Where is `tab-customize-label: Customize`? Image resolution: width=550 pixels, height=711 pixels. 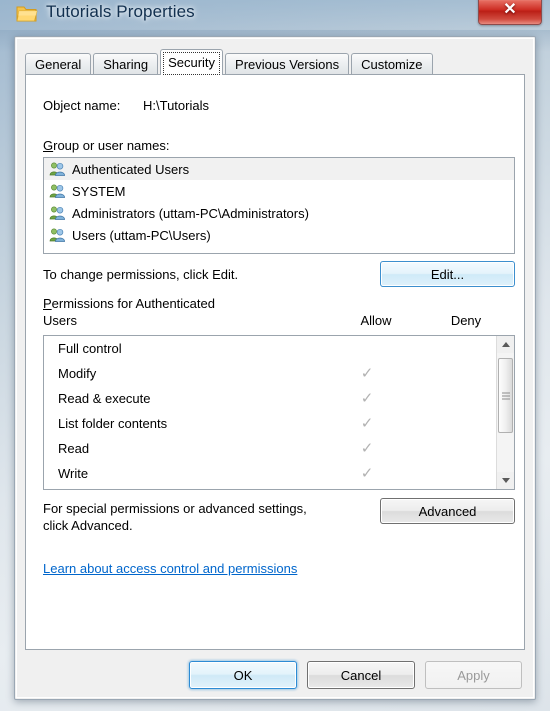
tab-customize-label: Customize is located at coordinates (392, 64).